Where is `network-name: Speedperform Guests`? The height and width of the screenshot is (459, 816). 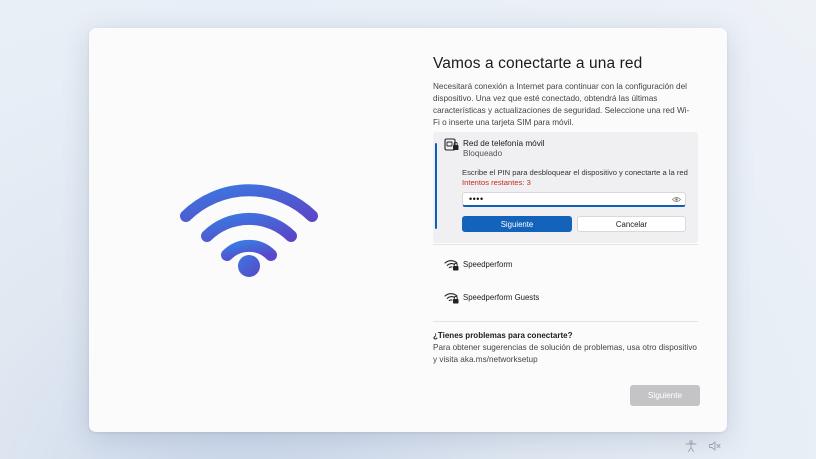
network-name: Speedperform Guests is located at coordinates (501, 297).